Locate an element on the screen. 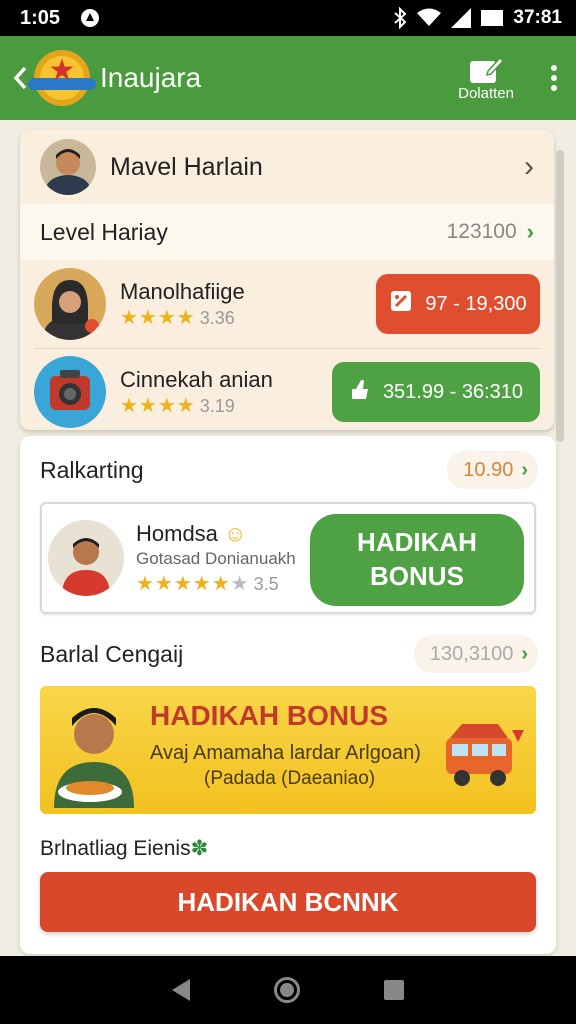  offer-price-button: 97 - 19,300 is located at coordinates (458, 304).